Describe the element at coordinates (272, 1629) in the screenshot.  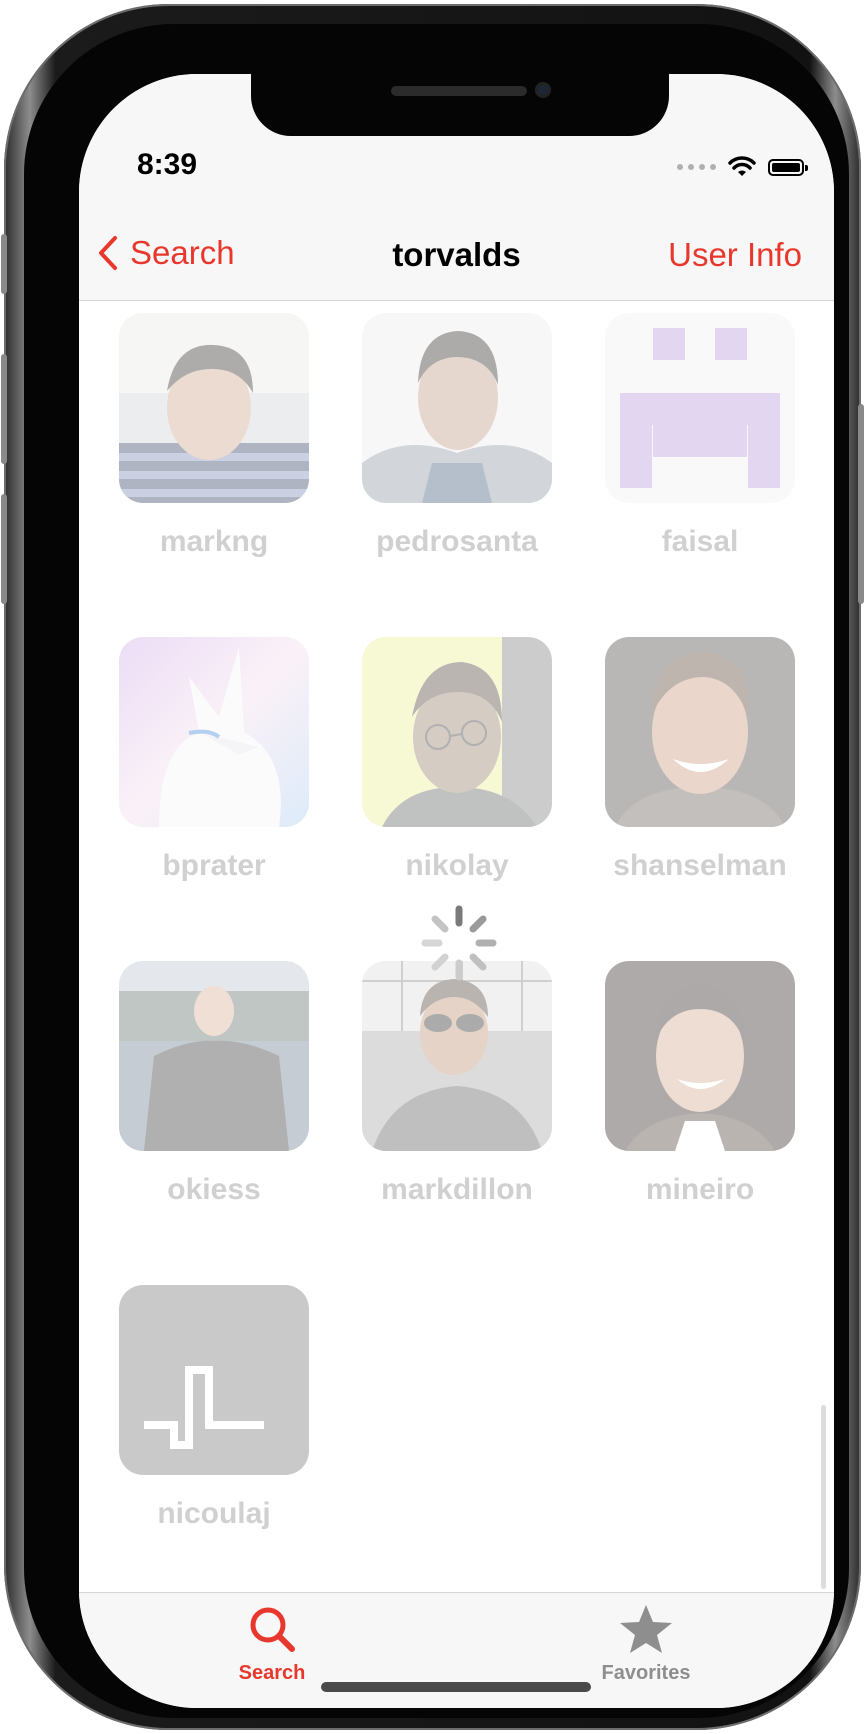
I see `search-icon` at that location.